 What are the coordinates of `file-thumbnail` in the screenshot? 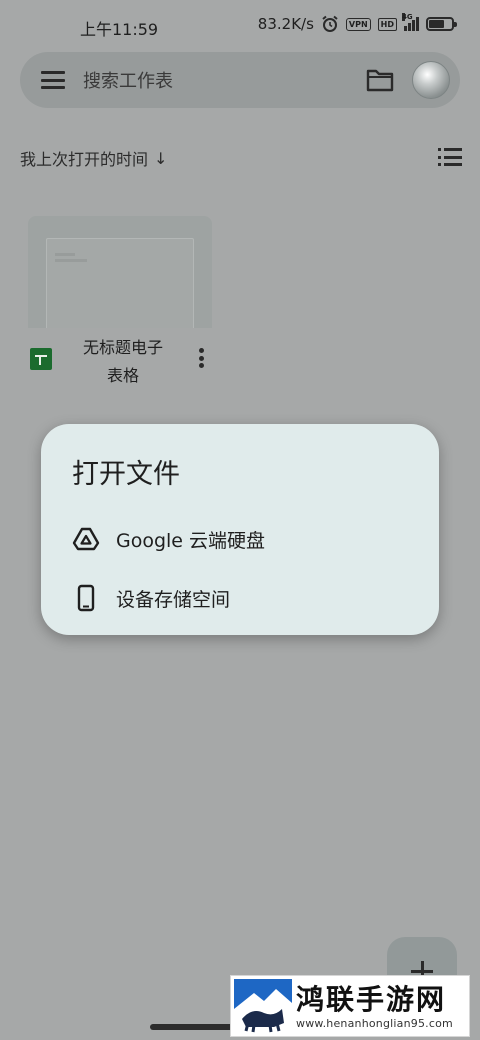 It's located at (120, 272).